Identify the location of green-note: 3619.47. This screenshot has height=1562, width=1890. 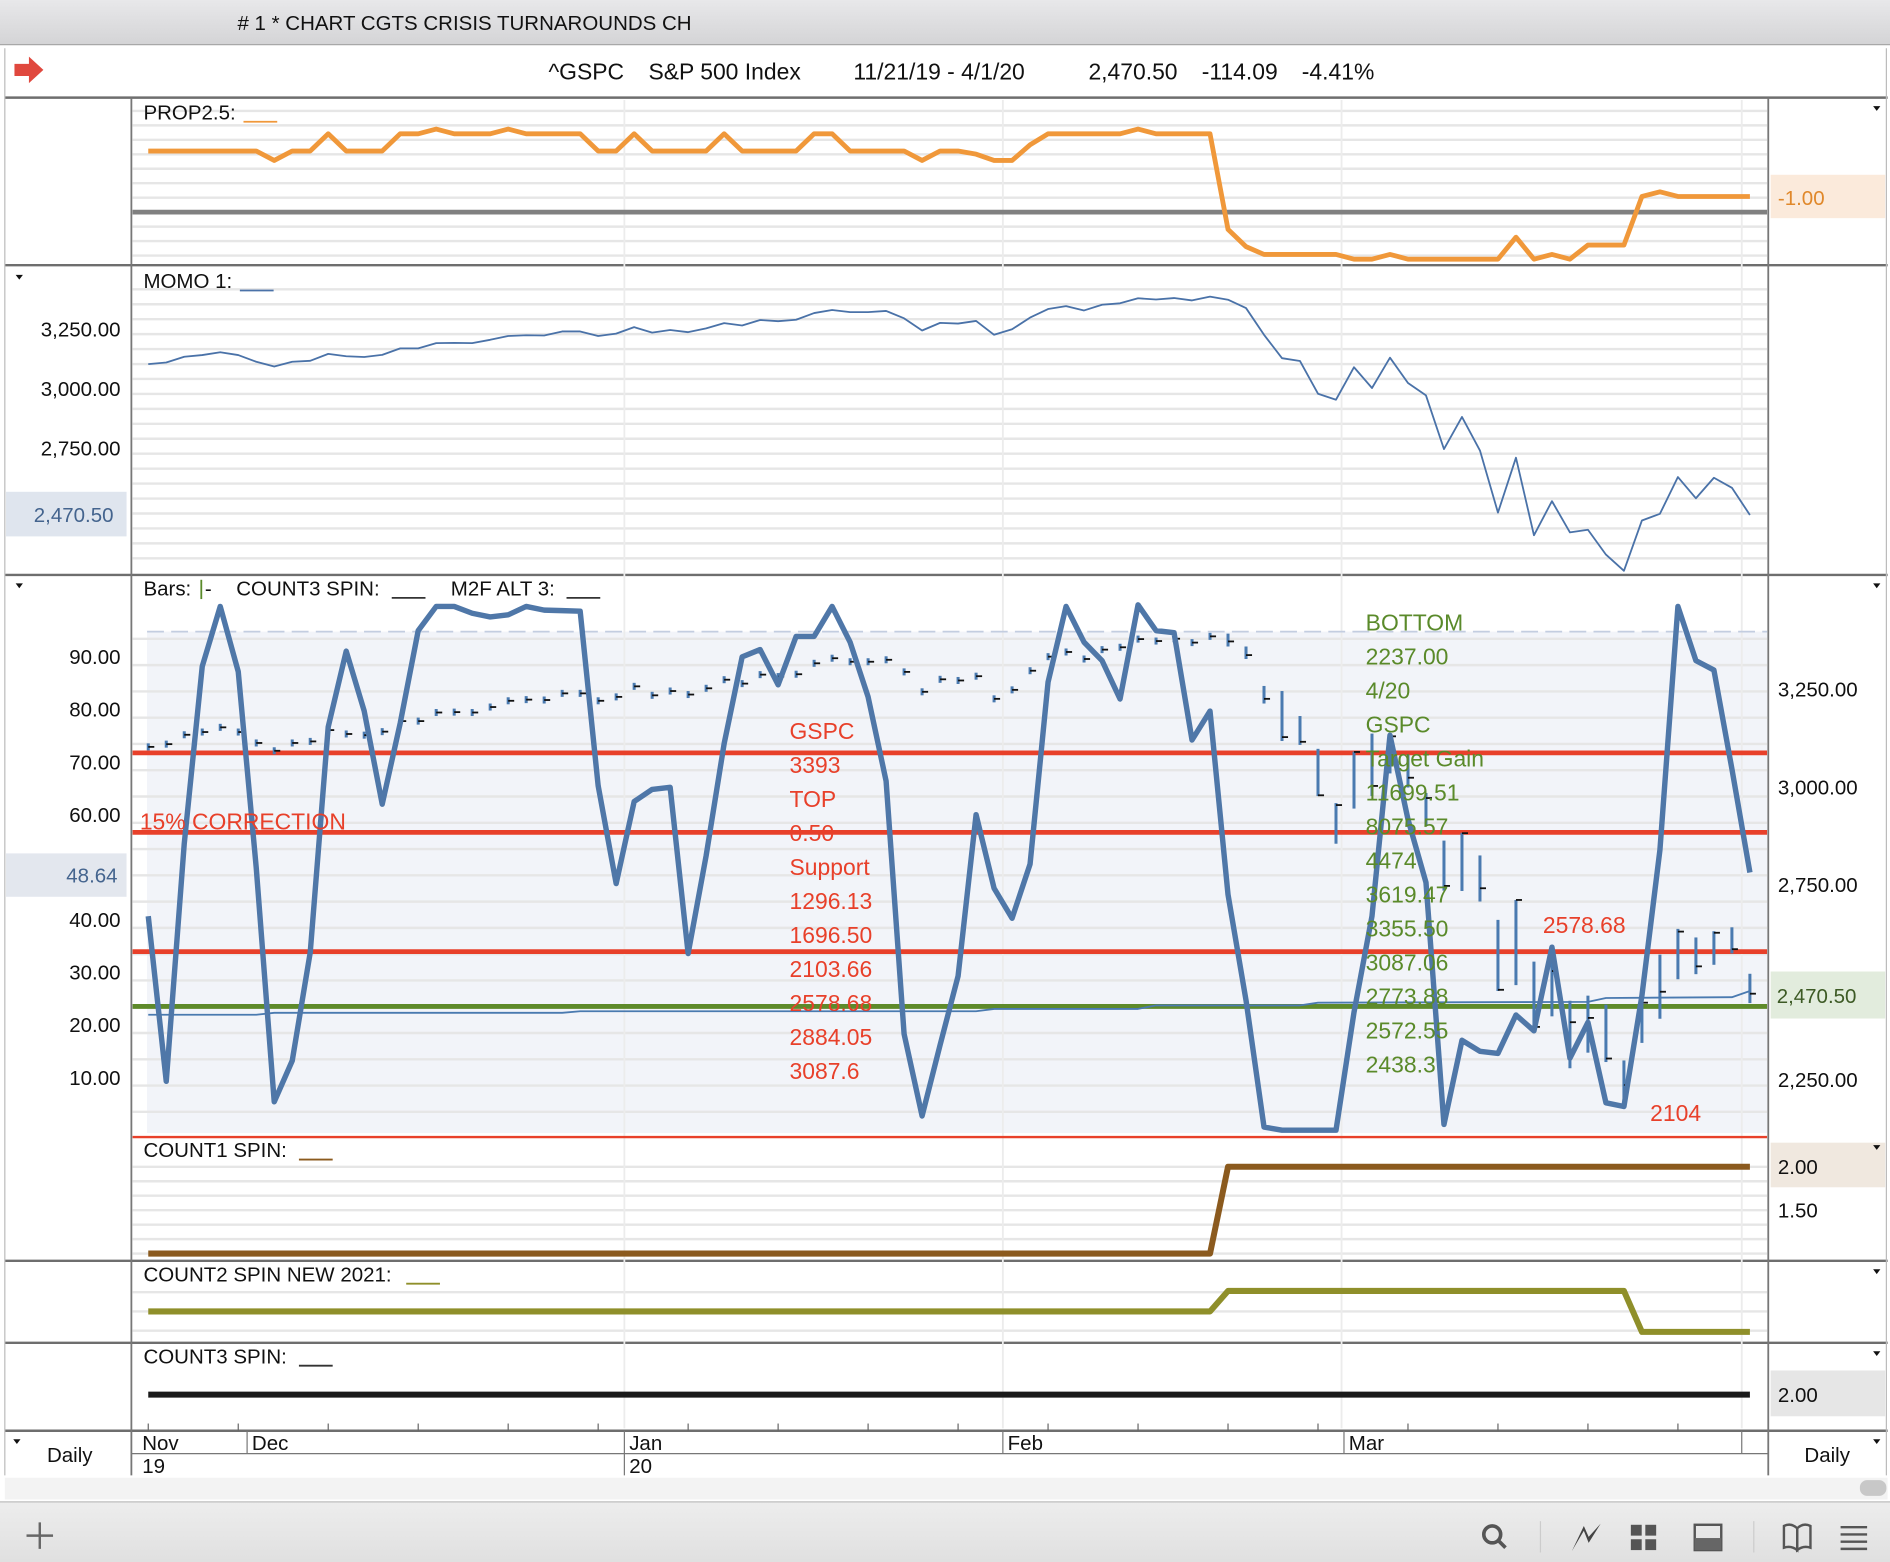
(1407, 894).